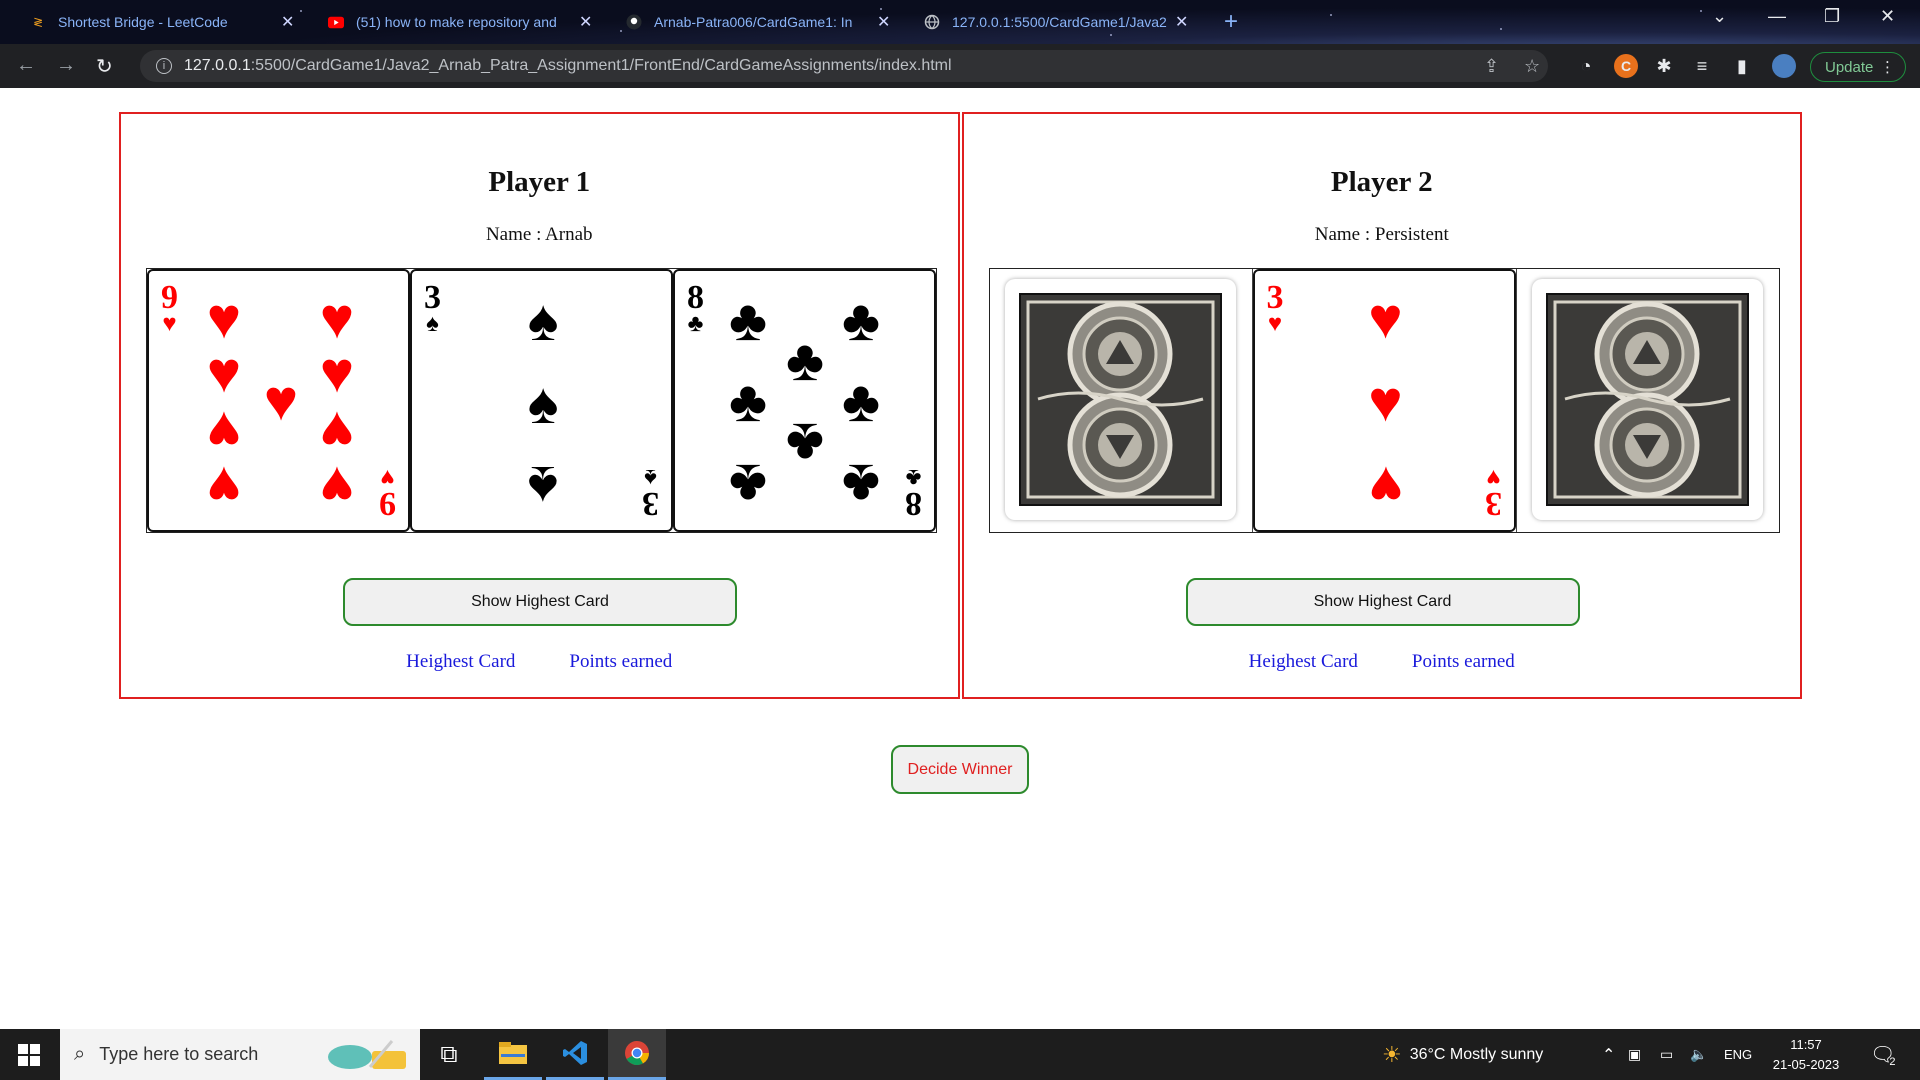 Image resolution: width=1920 pixels, height=1080 pixels. I want to click on notification-count: 2, so click(1892, 1061).